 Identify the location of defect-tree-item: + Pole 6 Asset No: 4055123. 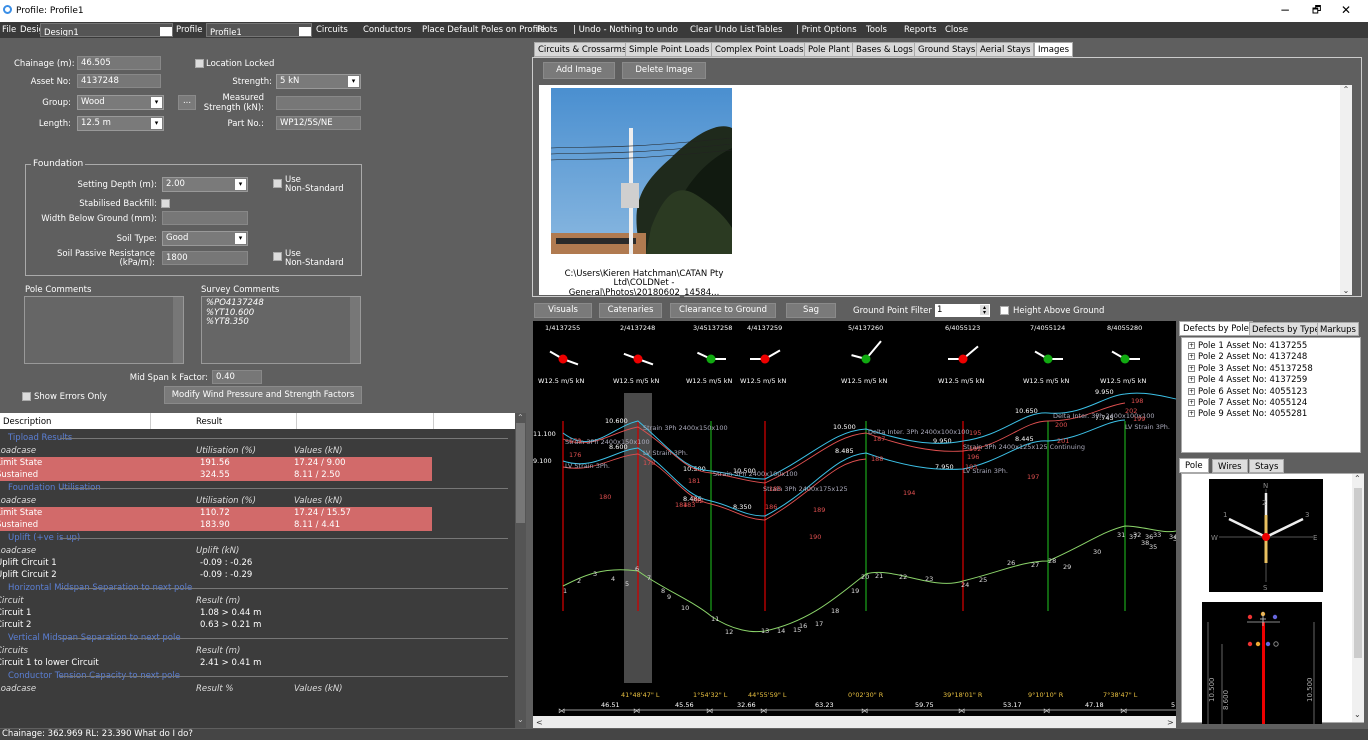
(1250, 392).